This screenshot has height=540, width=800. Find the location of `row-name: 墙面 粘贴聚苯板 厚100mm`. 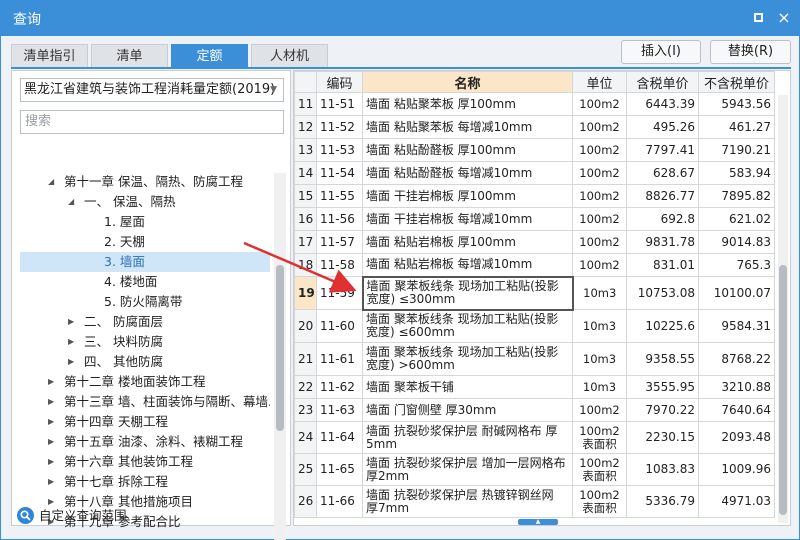

row-name: 墙面 粘贴聚苯板 厚100mm is located at coordinates (467, 104).